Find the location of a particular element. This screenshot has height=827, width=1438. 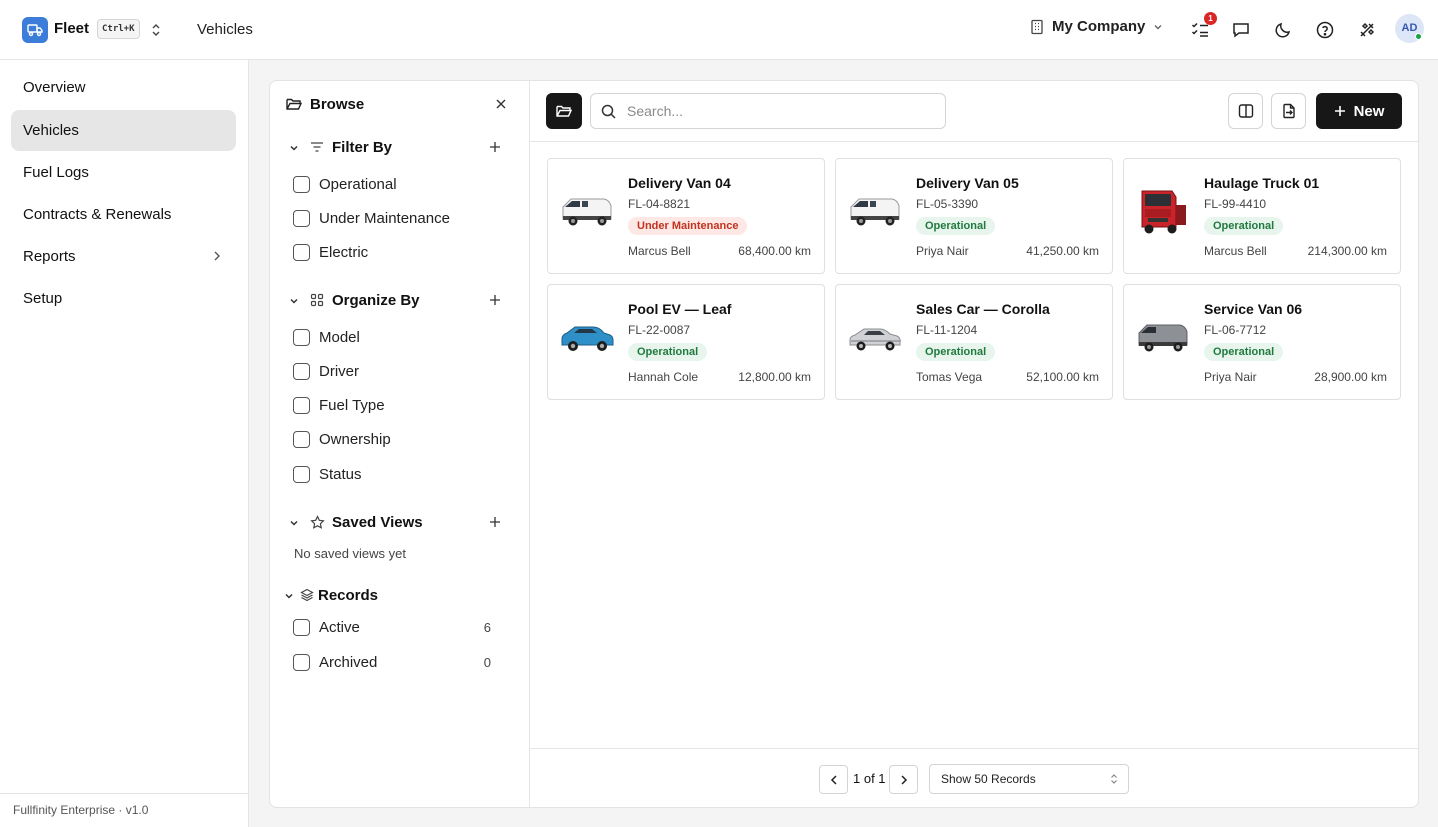

app-name: Fleet is located at coordinates (71, 28).